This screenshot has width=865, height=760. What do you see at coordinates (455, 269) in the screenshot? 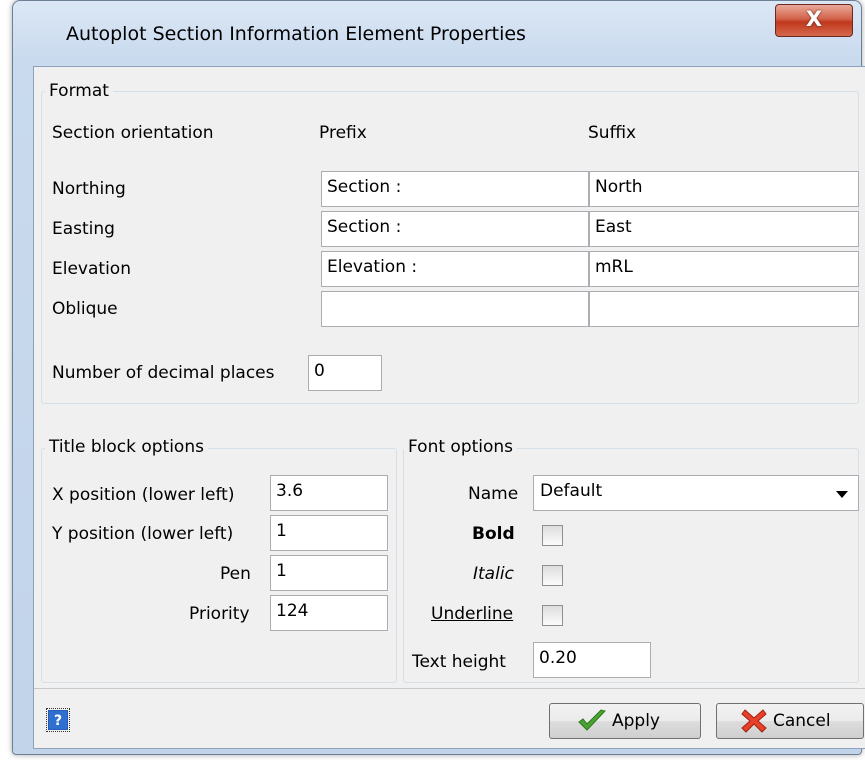
I see `elevation-prefix-field: Elevation :` at bounding box center [455, 269].